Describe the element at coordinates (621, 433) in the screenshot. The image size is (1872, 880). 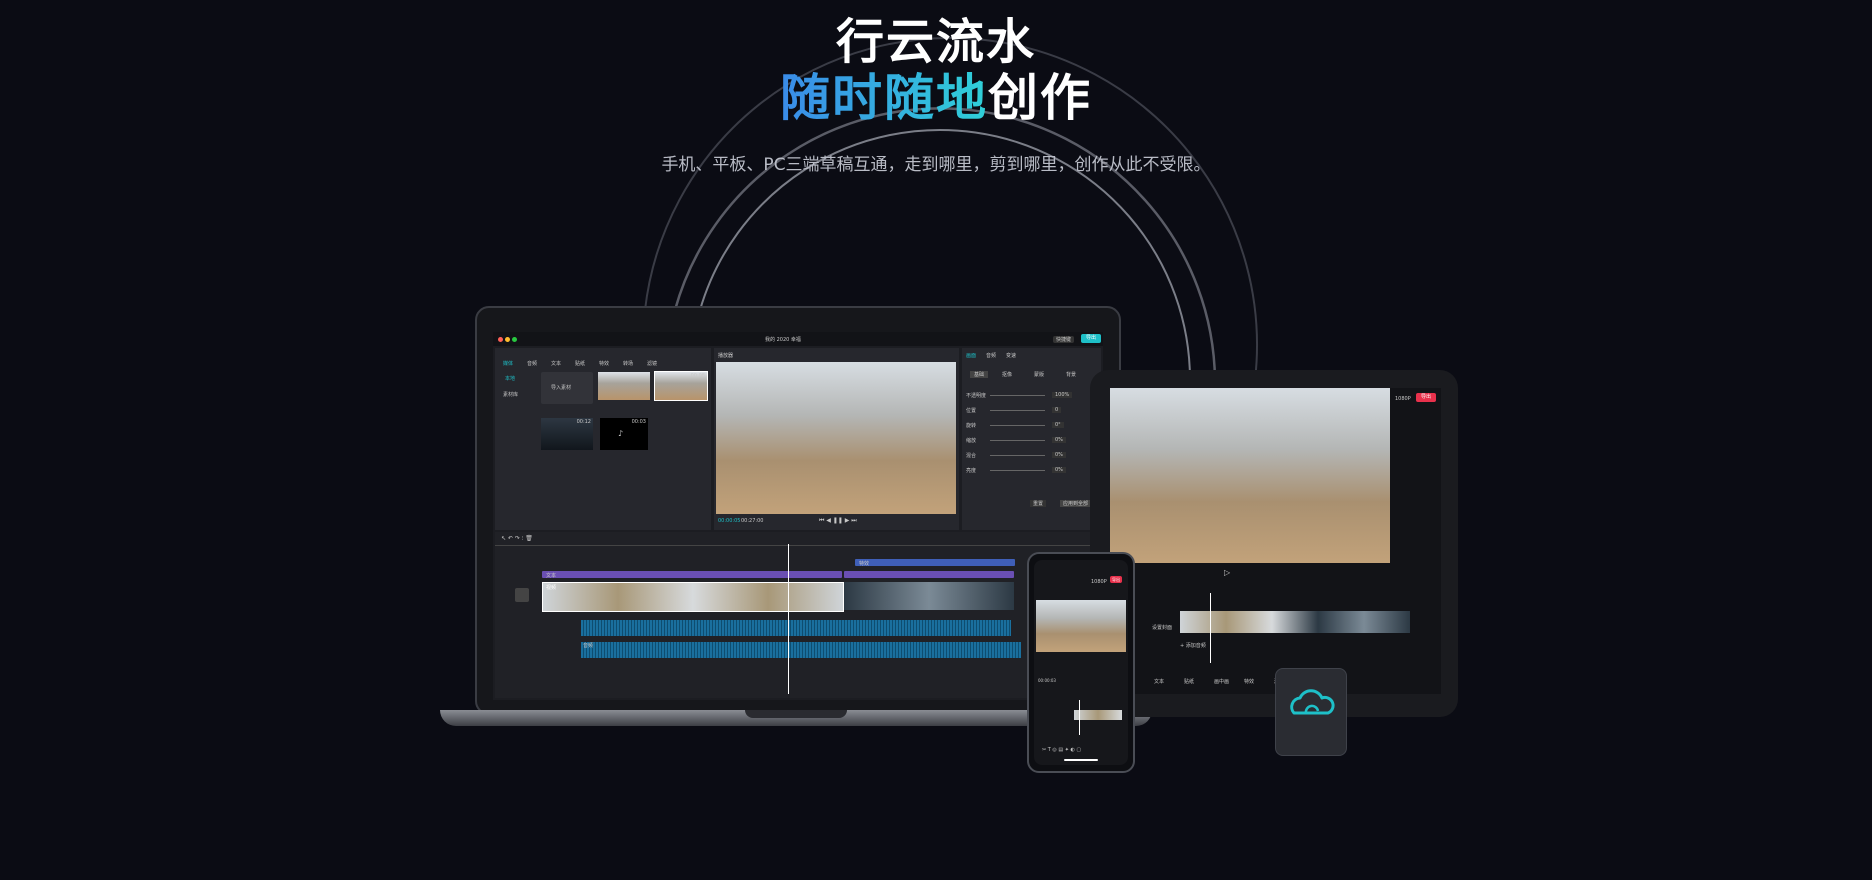
I see `music-note-icon: ♪` at that location.